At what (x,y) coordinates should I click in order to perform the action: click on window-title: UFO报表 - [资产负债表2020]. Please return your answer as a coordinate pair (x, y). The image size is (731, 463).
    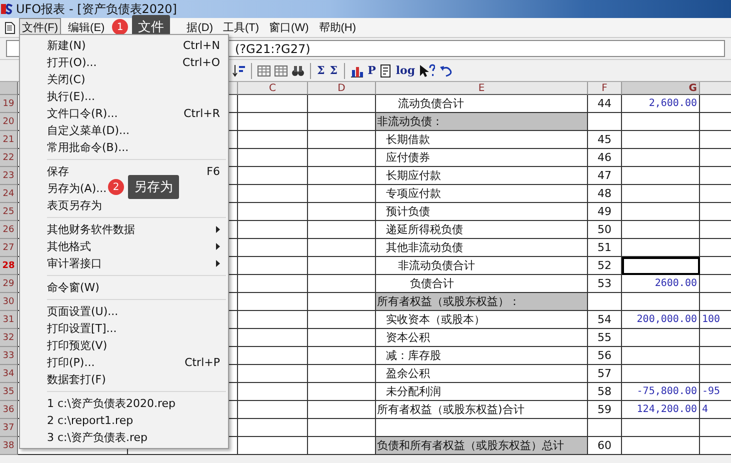
    Looking at the image, I should click on (96, 9).